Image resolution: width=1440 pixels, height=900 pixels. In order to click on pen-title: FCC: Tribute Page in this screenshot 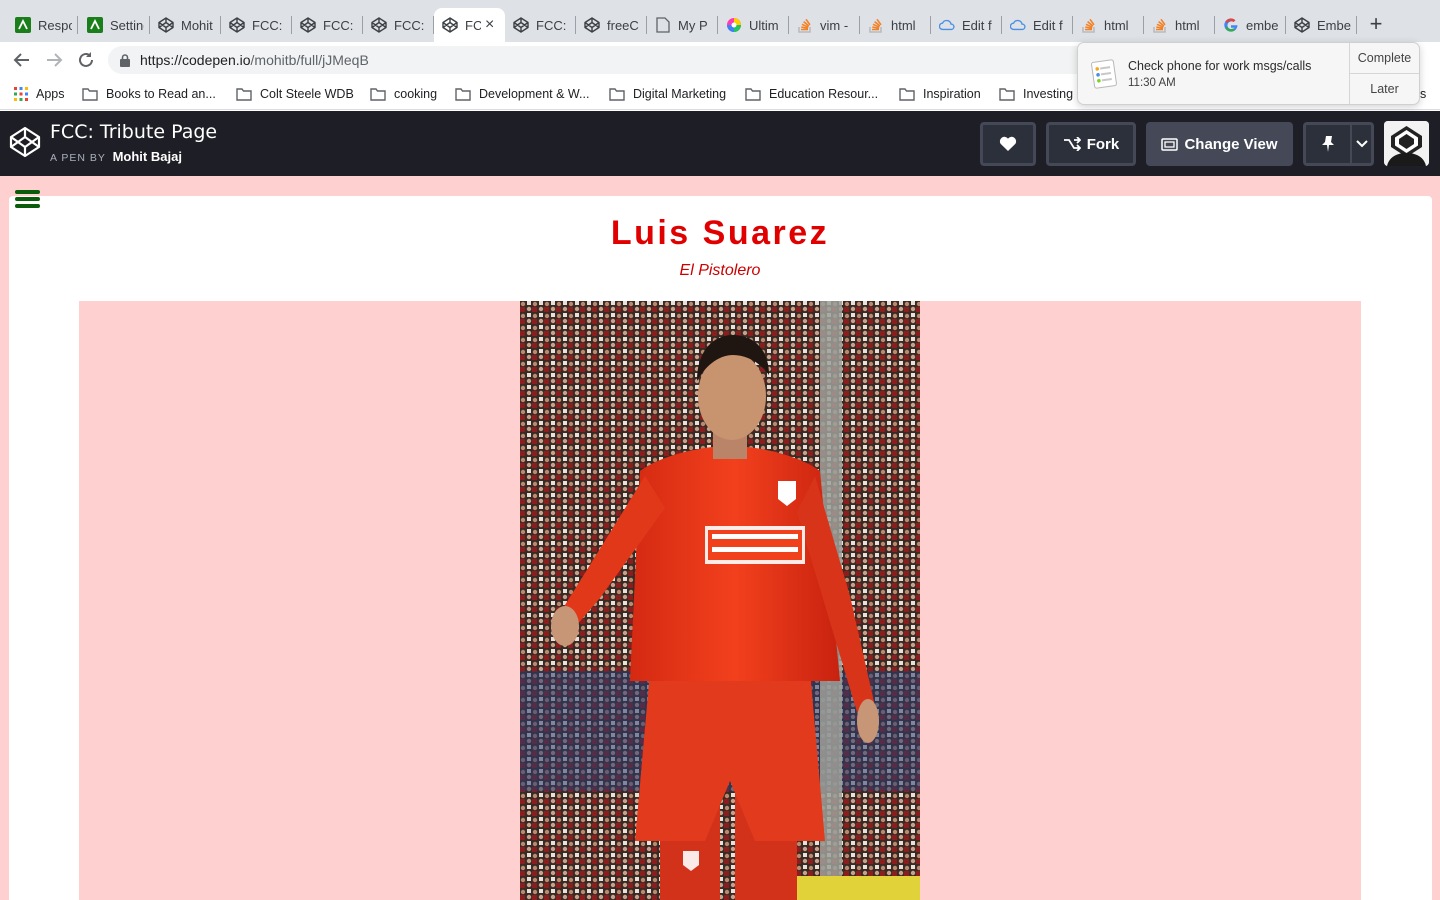, I will do `click(134, 132)`.